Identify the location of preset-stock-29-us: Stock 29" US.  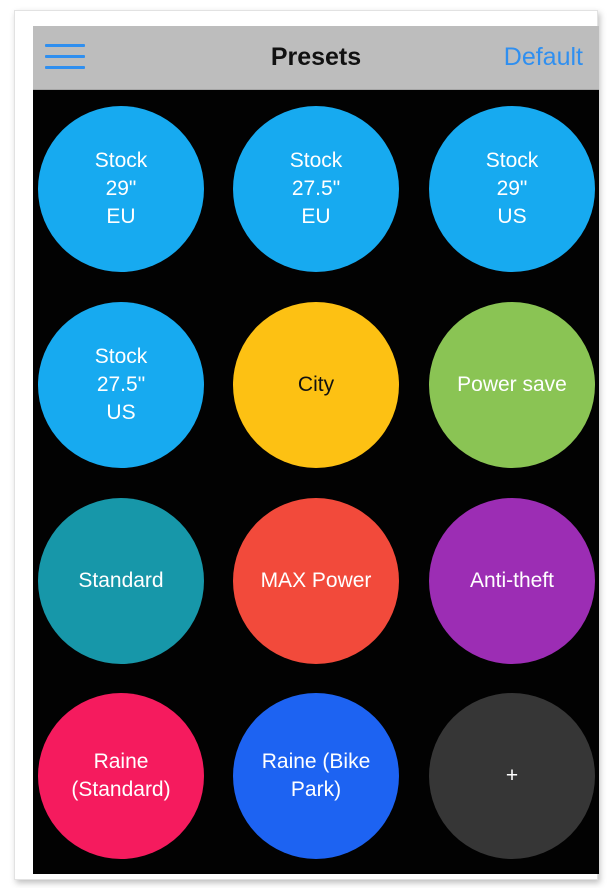
(512, 189).